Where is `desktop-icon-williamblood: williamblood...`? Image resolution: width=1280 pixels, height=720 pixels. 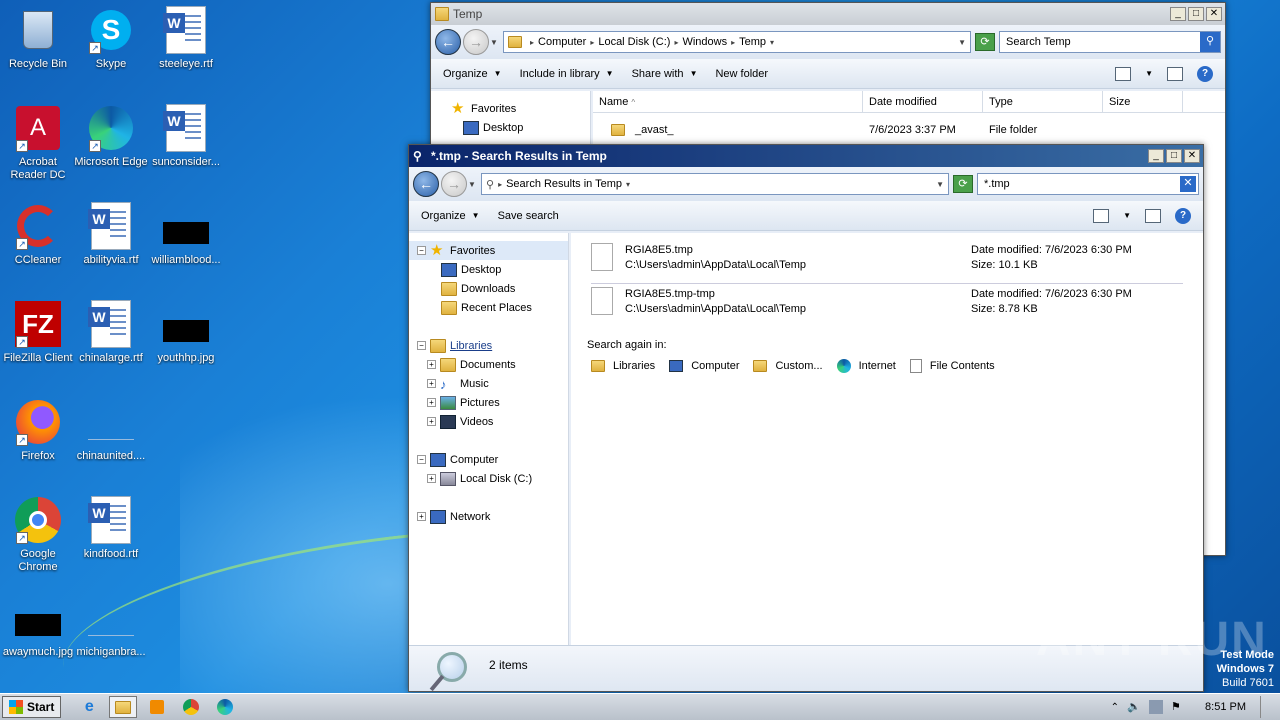 desktop-icon-williamblood: williamblood... is located at coordinates (186, 234).